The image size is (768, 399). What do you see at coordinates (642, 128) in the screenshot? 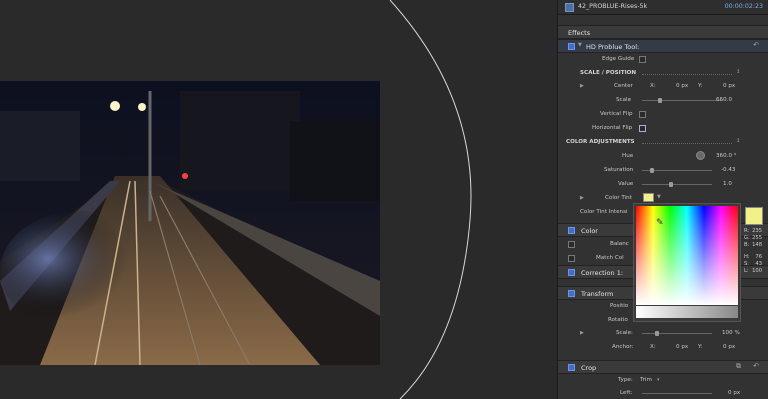
I see `horizontal-flip-checkbox` at bounding box center [642, 128].